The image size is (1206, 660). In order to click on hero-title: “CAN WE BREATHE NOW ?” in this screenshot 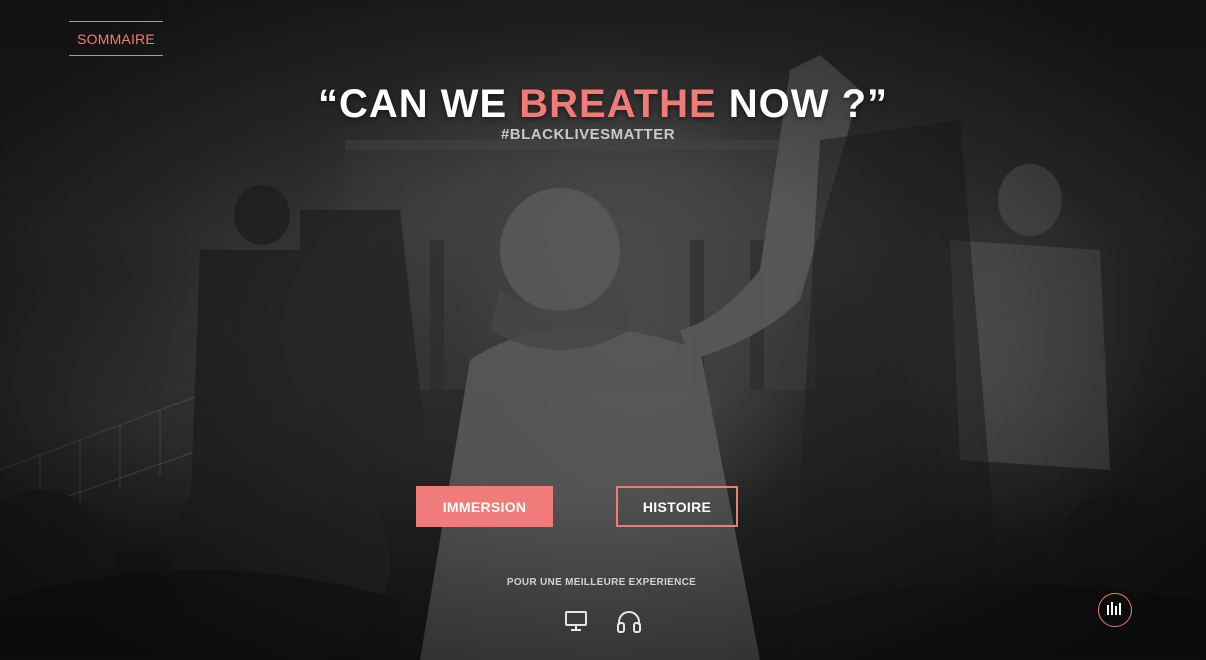, I will do `click(603, 104)`.